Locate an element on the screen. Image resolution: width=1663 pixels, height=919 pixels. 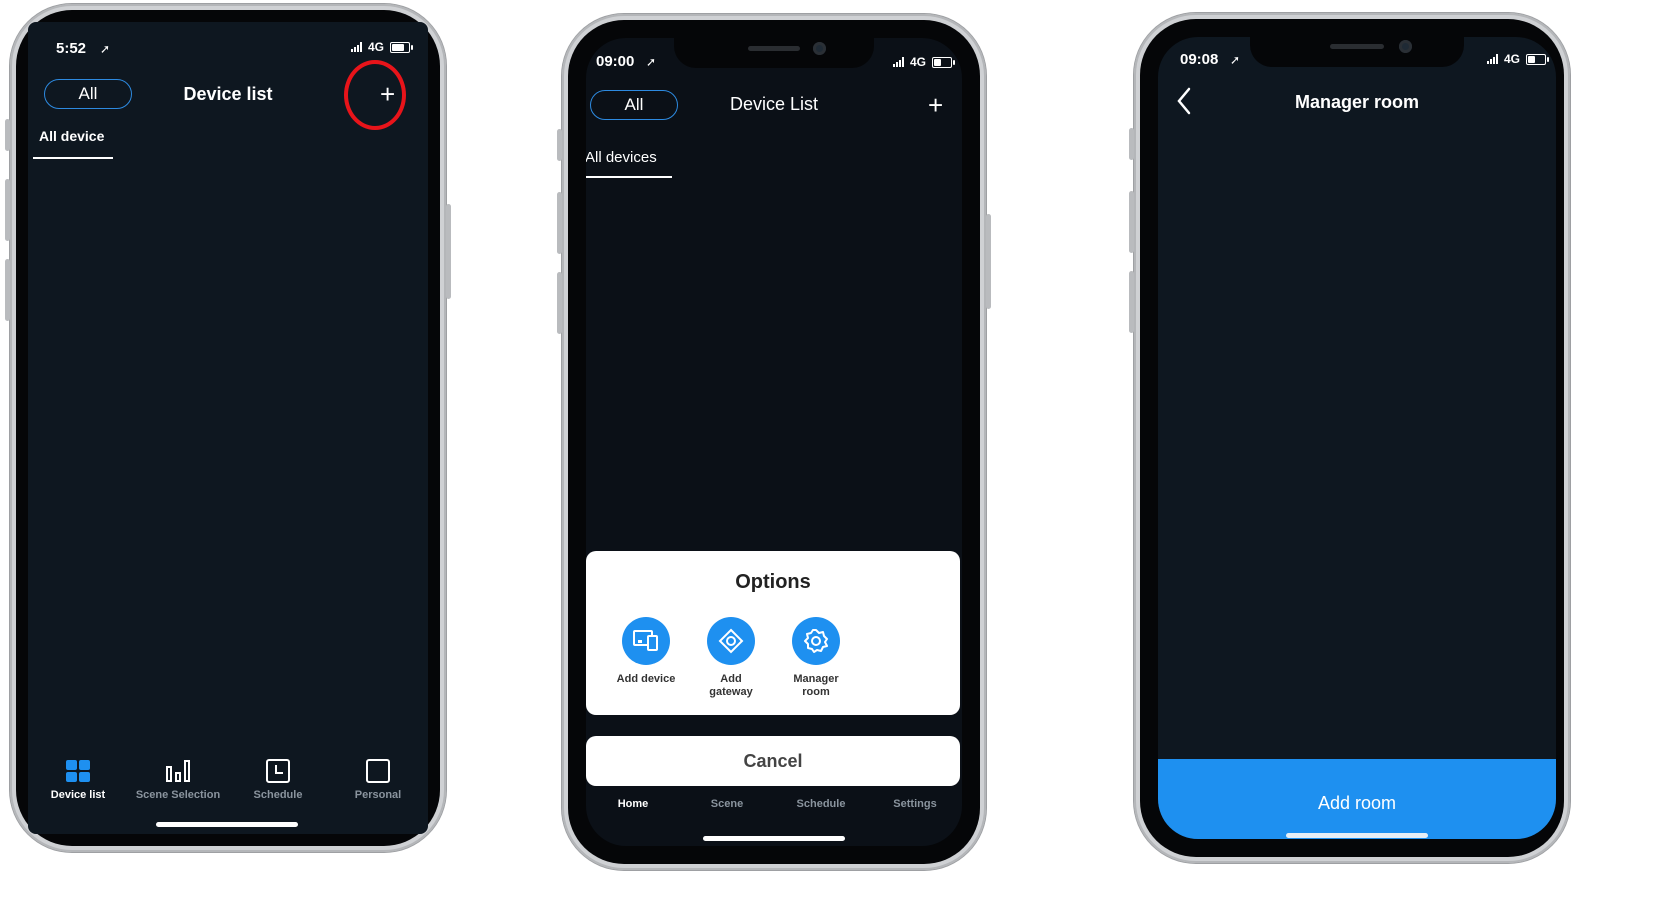
page-title: Manager room is located at coordinates (1357, 102).